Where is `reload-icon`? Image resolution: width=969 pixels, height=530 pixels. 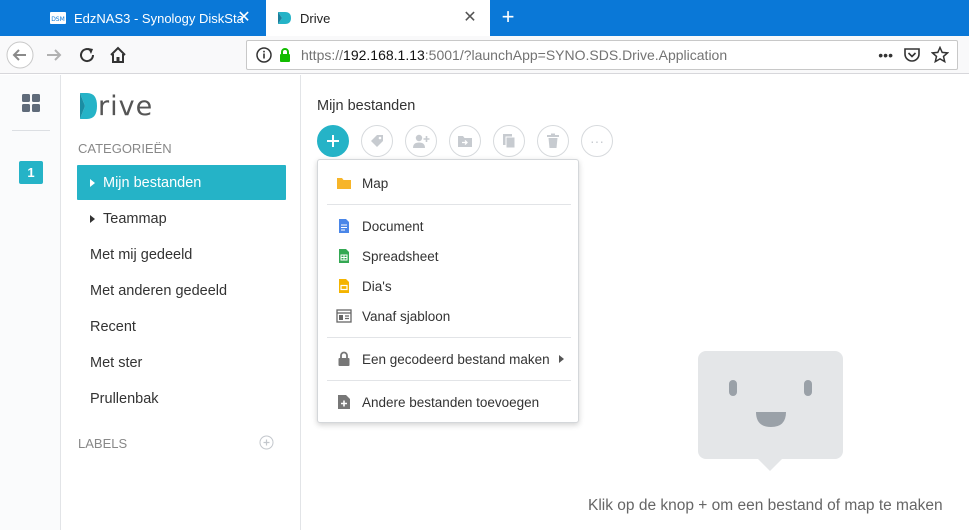
reload-icon is located at coordinates (87, 55).